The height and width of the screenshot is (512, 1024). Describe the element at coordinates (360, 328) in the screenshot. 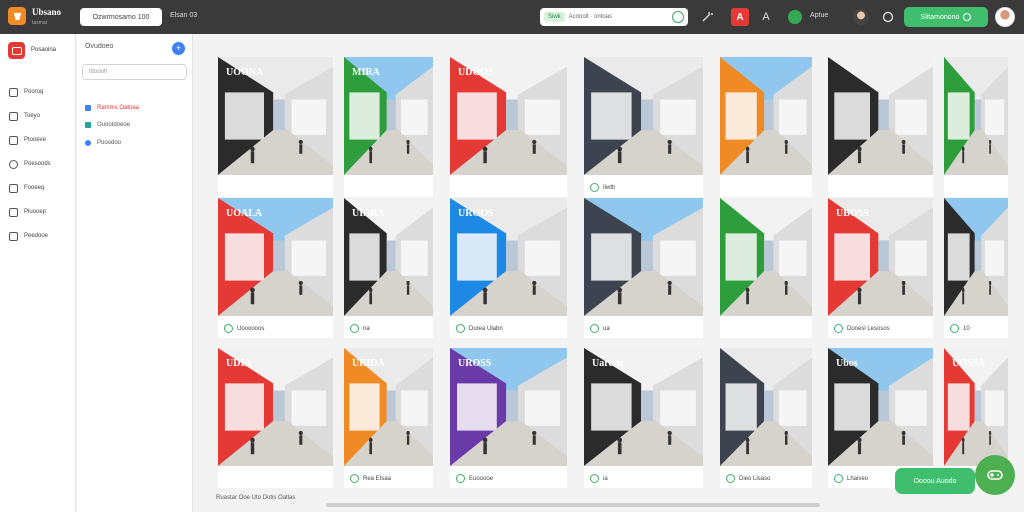

I see `card-caption: na` at that location.